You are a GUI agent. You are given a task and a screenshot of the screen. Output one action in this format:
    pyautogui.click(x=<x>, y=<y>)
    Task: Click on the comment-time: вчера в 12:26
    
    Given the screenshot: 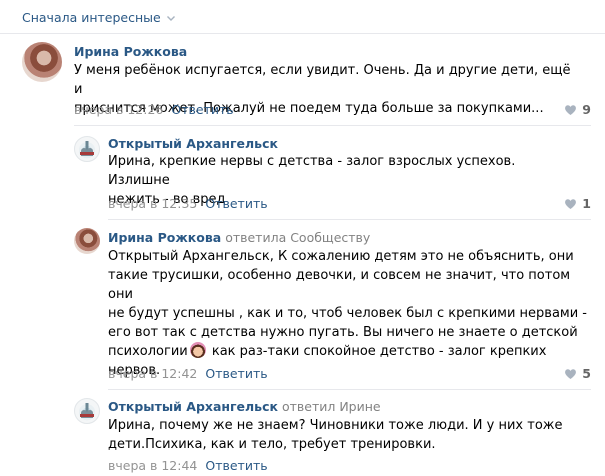 What is the action you would take?
    pyautogui.click(x=118, y=109)
    